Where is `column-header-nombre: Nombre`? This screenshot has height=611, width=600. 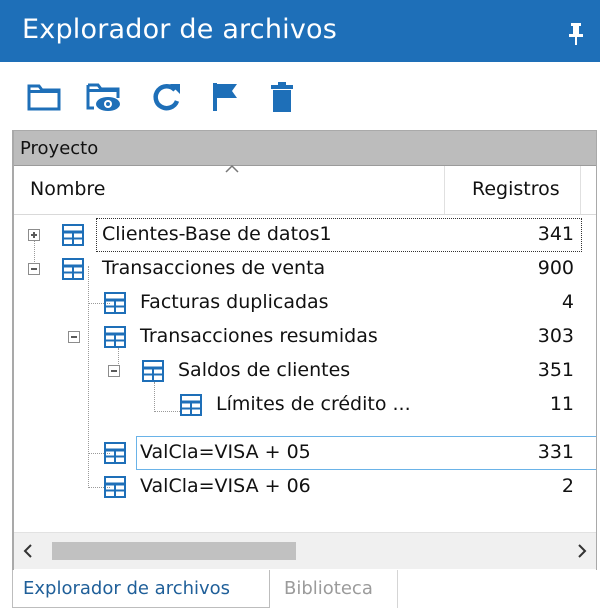
column-header-nombre: Nombre is located at coordinates (68, 189).